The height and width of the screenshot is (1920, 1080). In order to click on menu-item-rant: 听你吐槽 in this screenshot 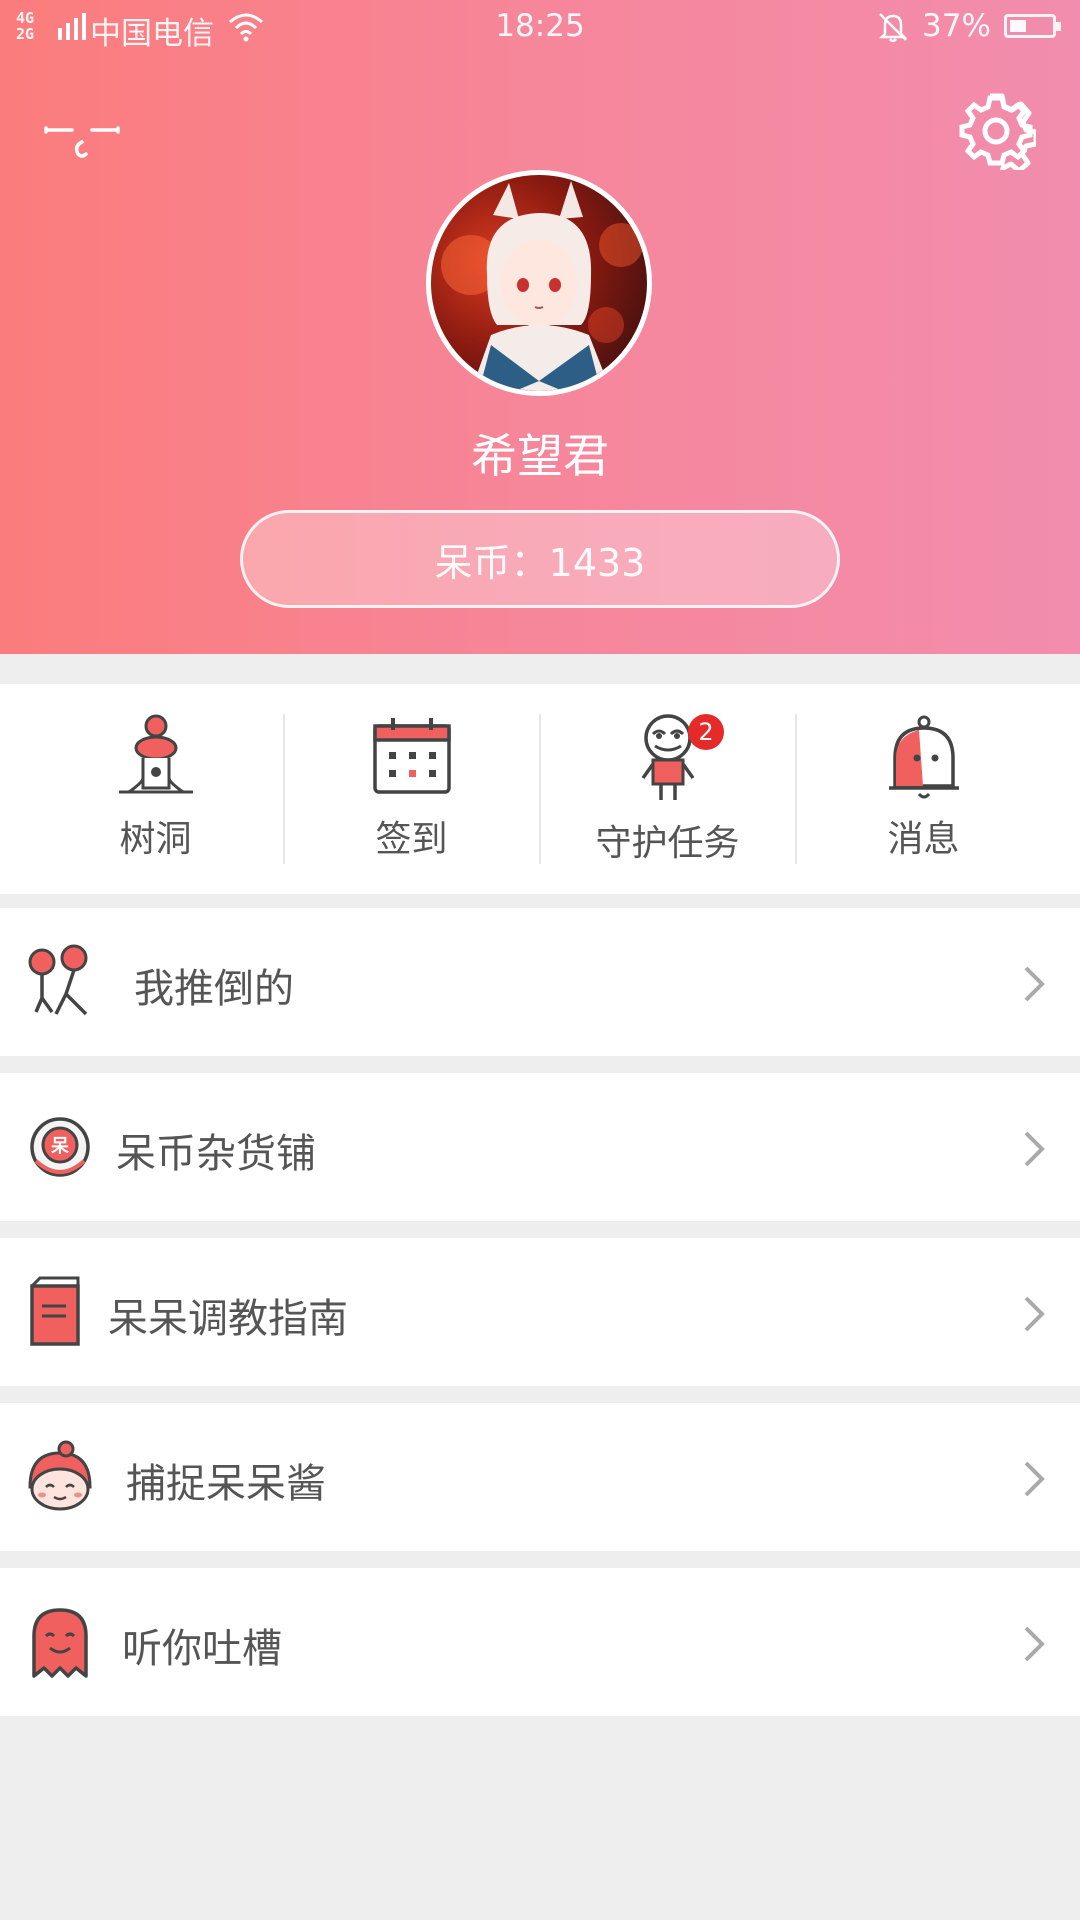, I will do `click(540, 1642)`.